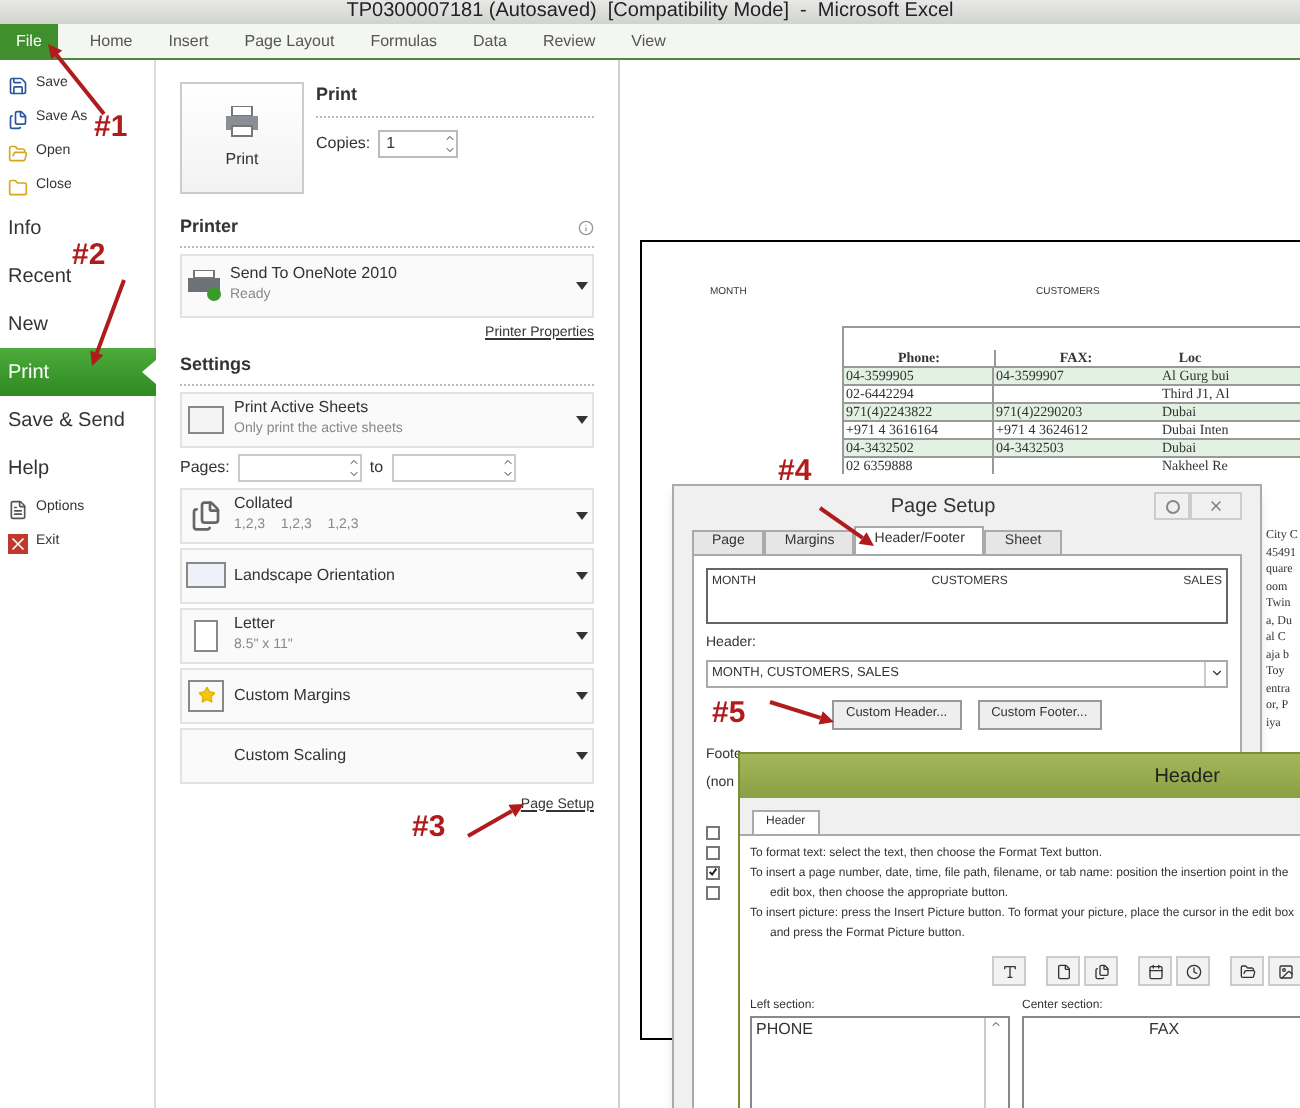 This screenshot has width=1300, height=1108. Describe the element at coordinates (1187, 777) in the screenshot. I see `dialog-title: Header` at that location.